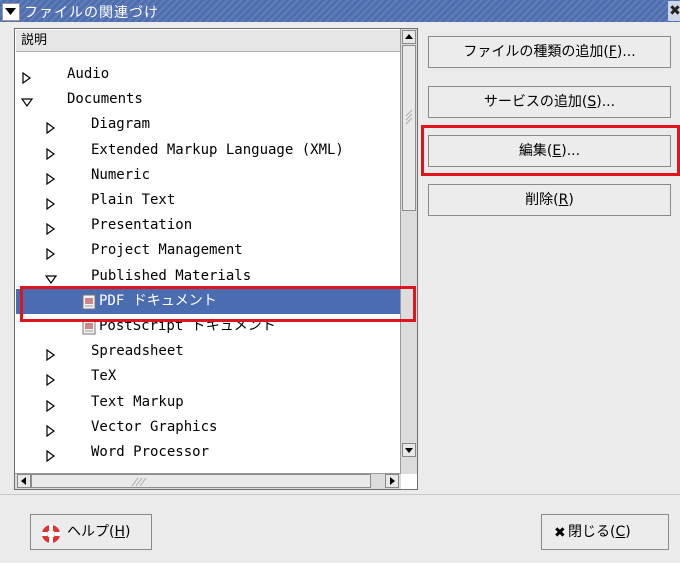 The height and width of the screenshot is (567, 680). Describe the element at coordinates (409, 450) in the screenshot. I see `scroll-down-arrow-icon` at that location.